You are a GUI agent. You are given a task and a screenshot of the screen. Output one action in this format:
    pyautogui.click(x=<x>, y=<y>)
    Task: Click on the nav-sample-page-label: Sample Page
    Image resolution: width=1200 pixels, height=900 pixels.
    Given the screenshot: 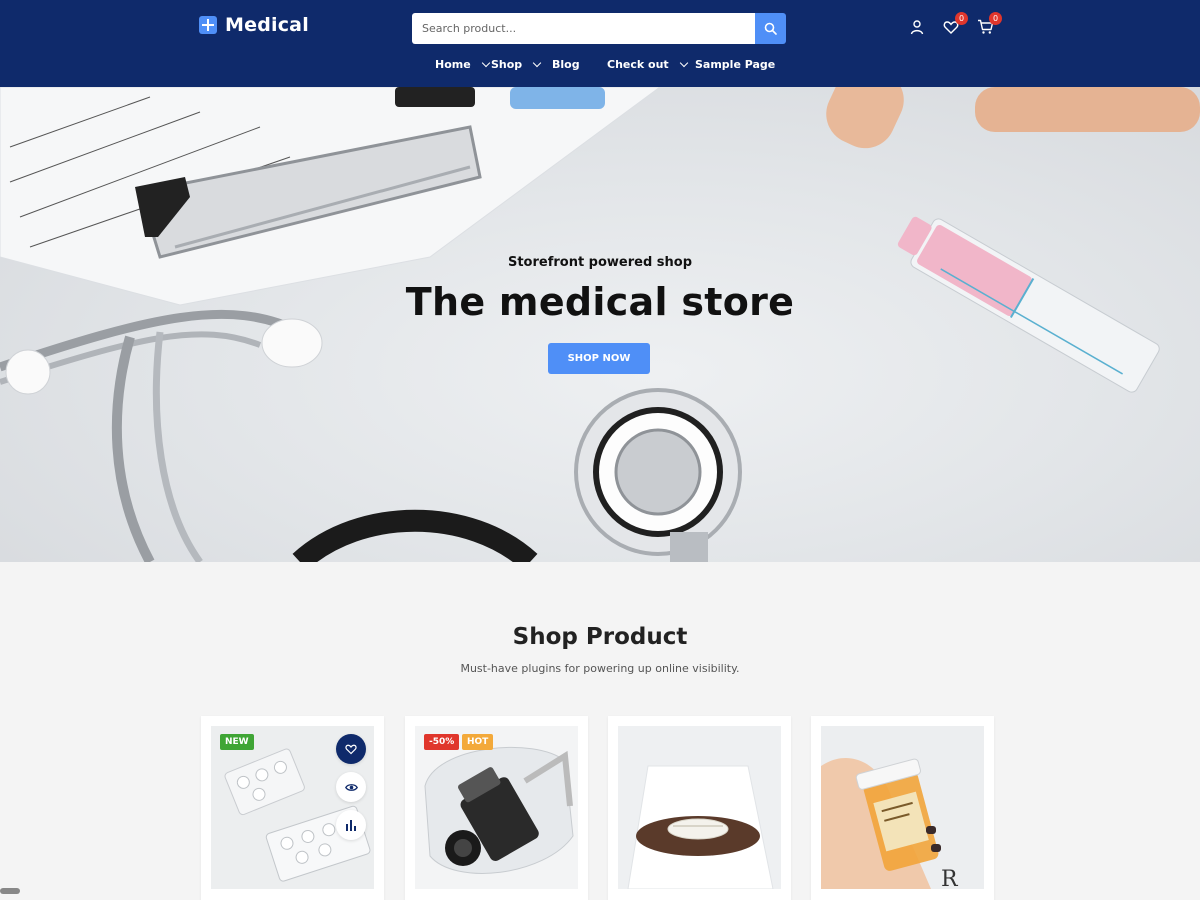 What is the action you would take?
    pyautogui.click(x=735, y=64)
    